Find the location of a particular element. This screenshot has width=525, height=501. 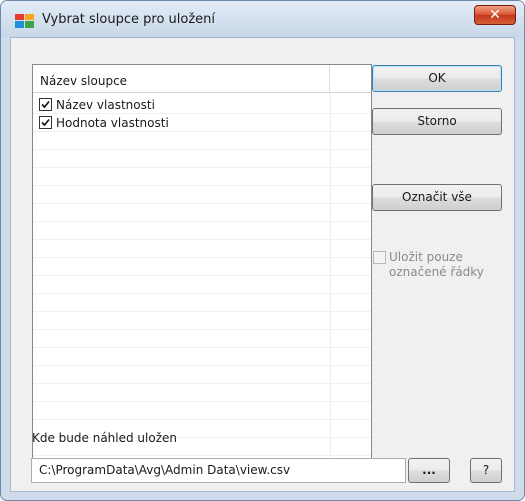

save-location-label: Kde bude náhled uložen is located at coordinates (105, 438).